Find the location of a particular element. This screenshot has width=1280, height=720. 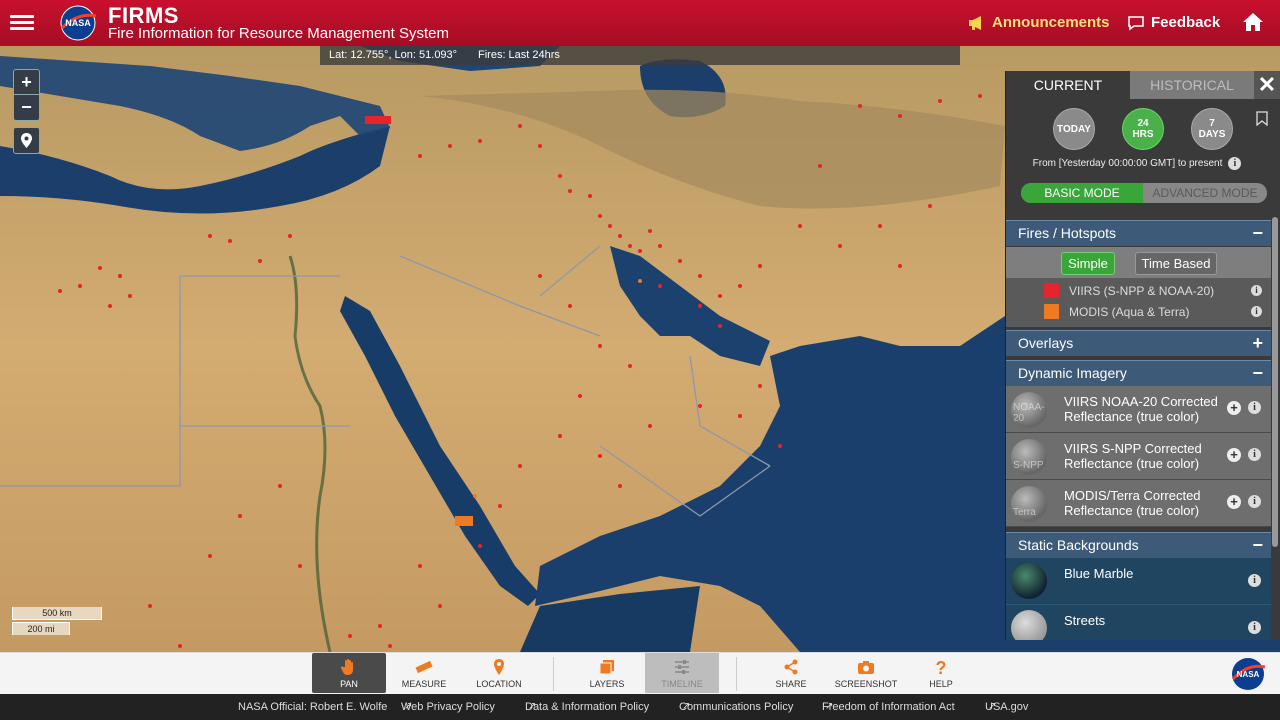

sliders-icon is located at coordinates (682, 667).